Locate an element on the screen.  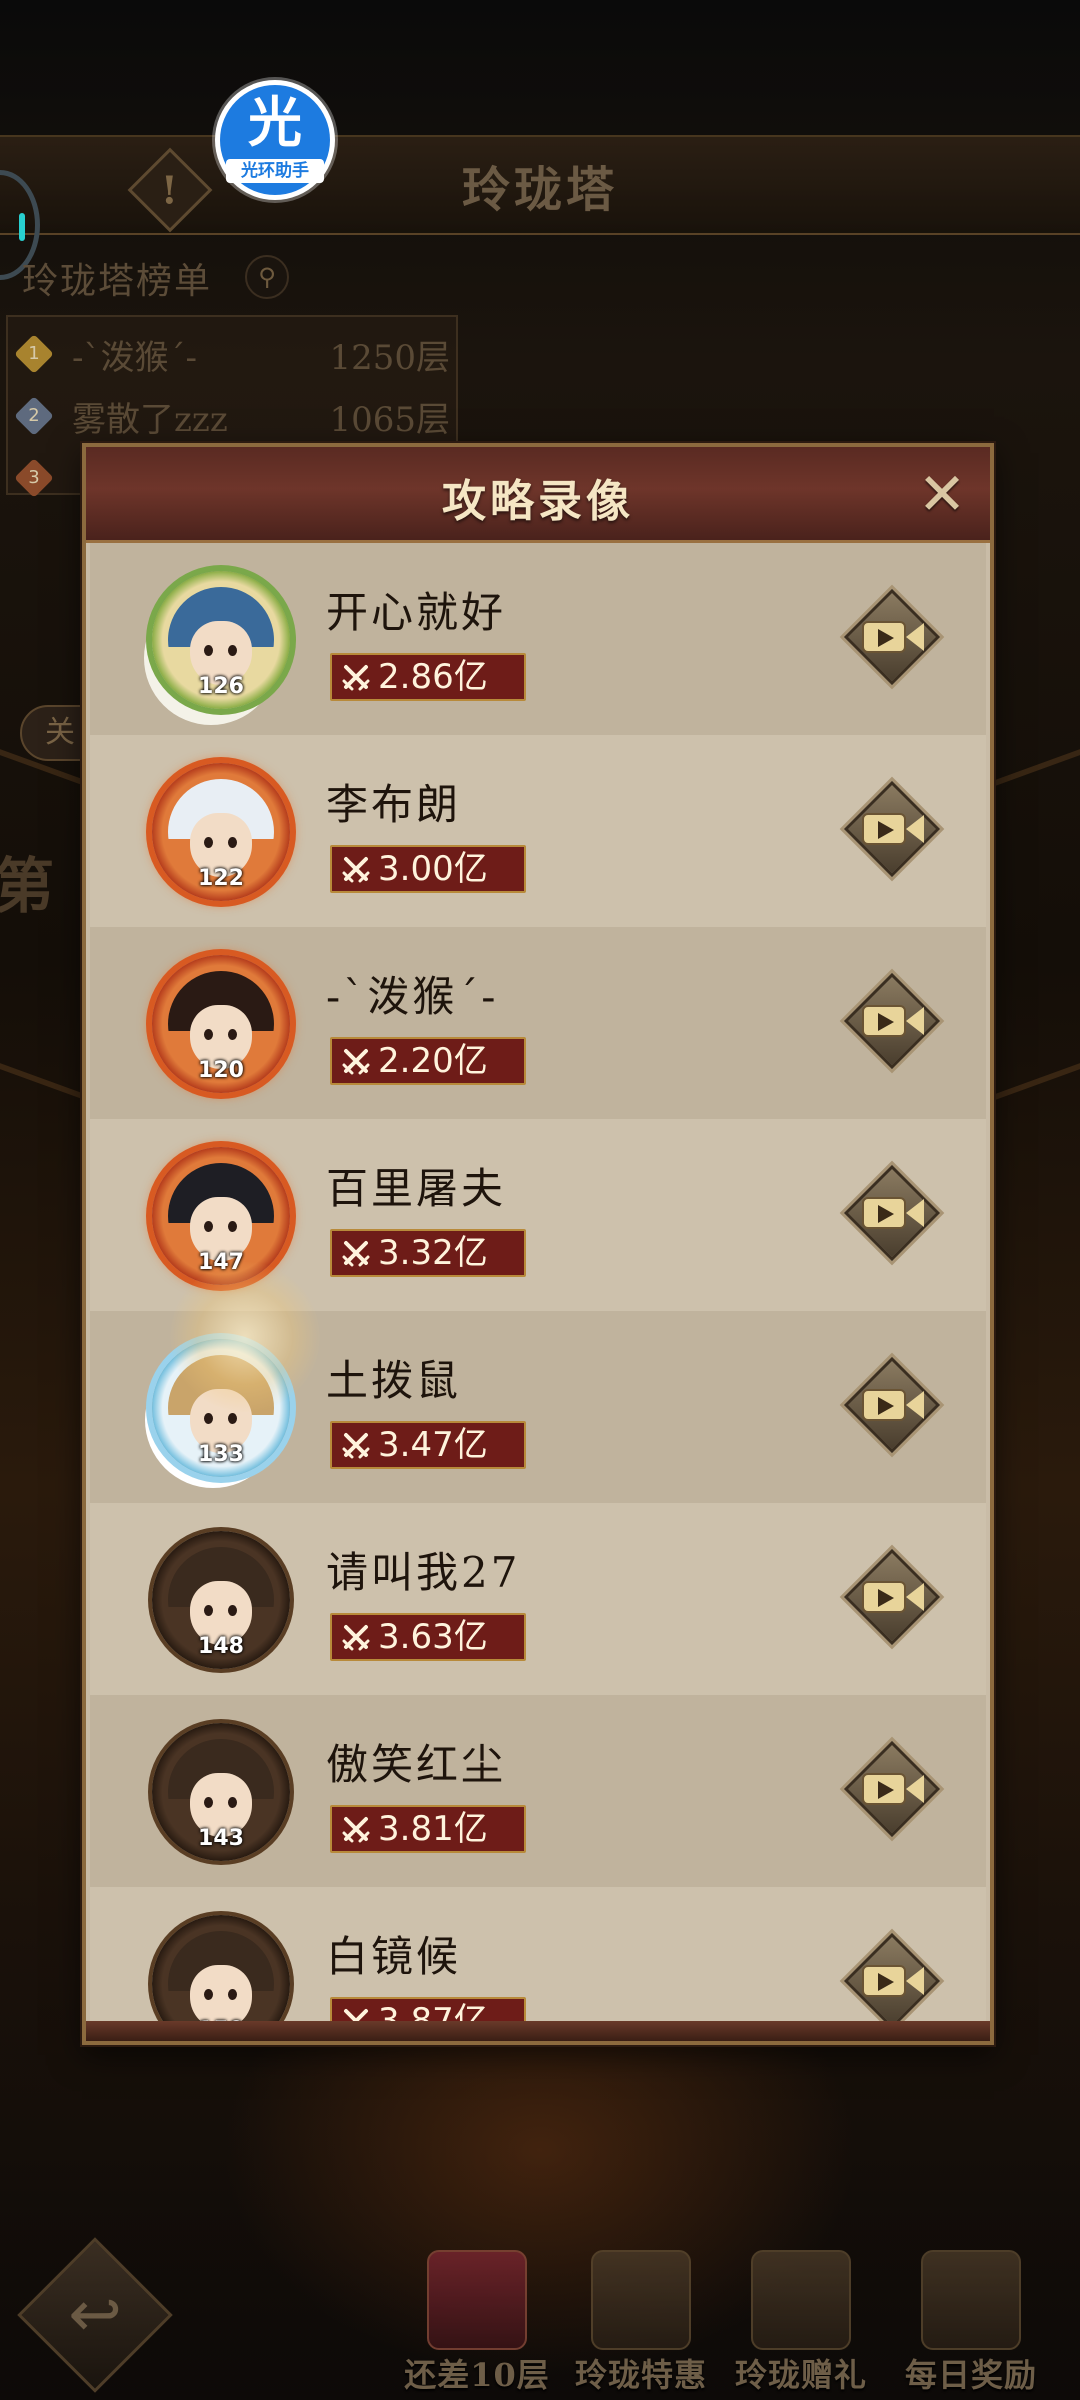
nav-daily-reward: 每日奖励 is located at coordinates (971, 2325).